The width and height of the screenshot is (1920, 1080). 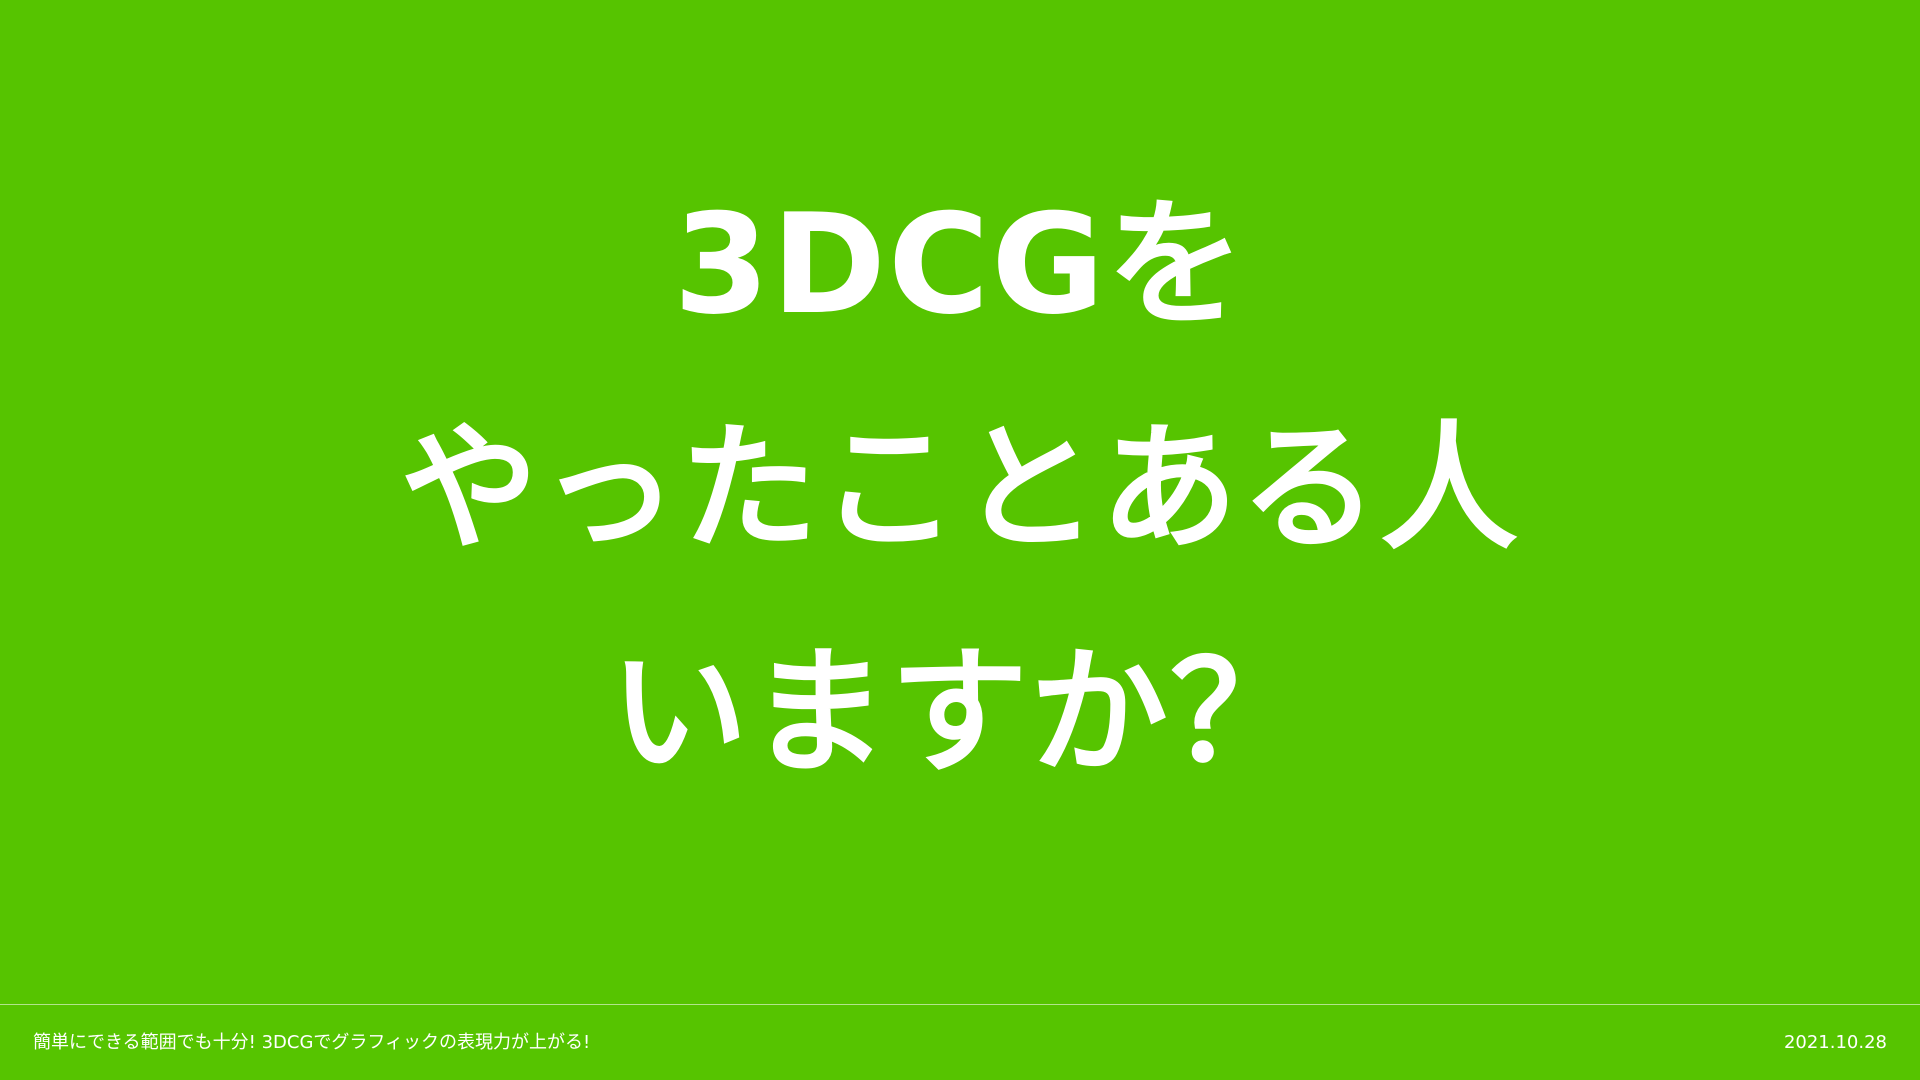 I want to click on footer-divider, so click(x=960, y=1004).